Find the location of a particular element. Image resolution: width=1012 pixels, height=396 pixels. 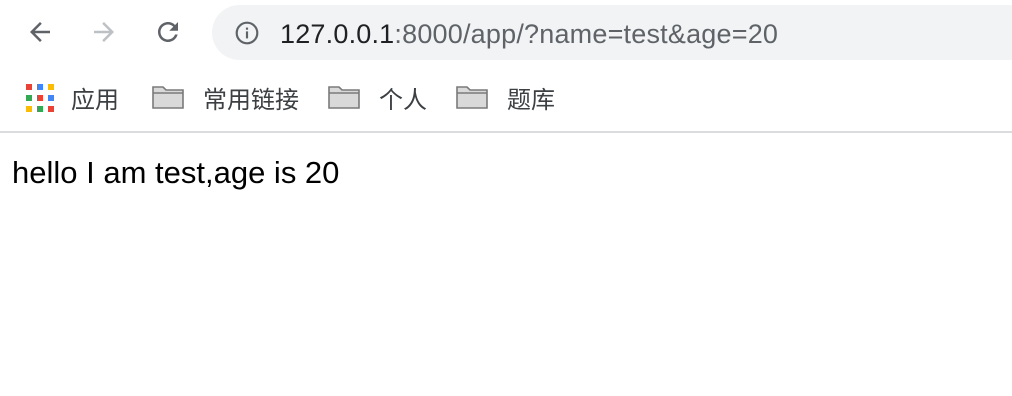

page-body-text: hello I am test,age is 20 is located at coordinates (176, 172).